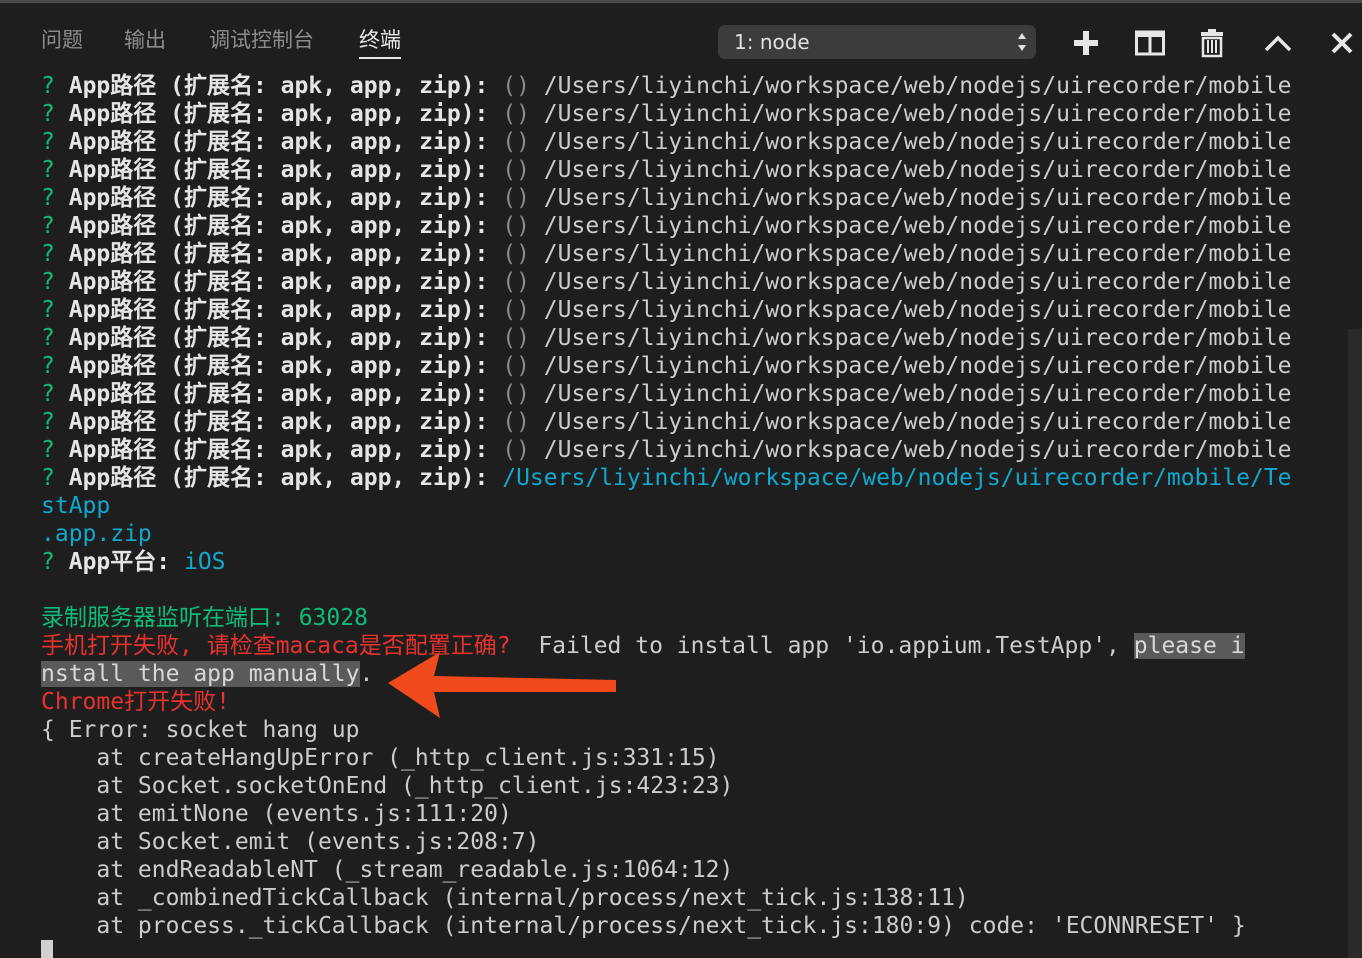 The image size is (1362, 958). I want to click on terminal-cursor, so click(47, 949).